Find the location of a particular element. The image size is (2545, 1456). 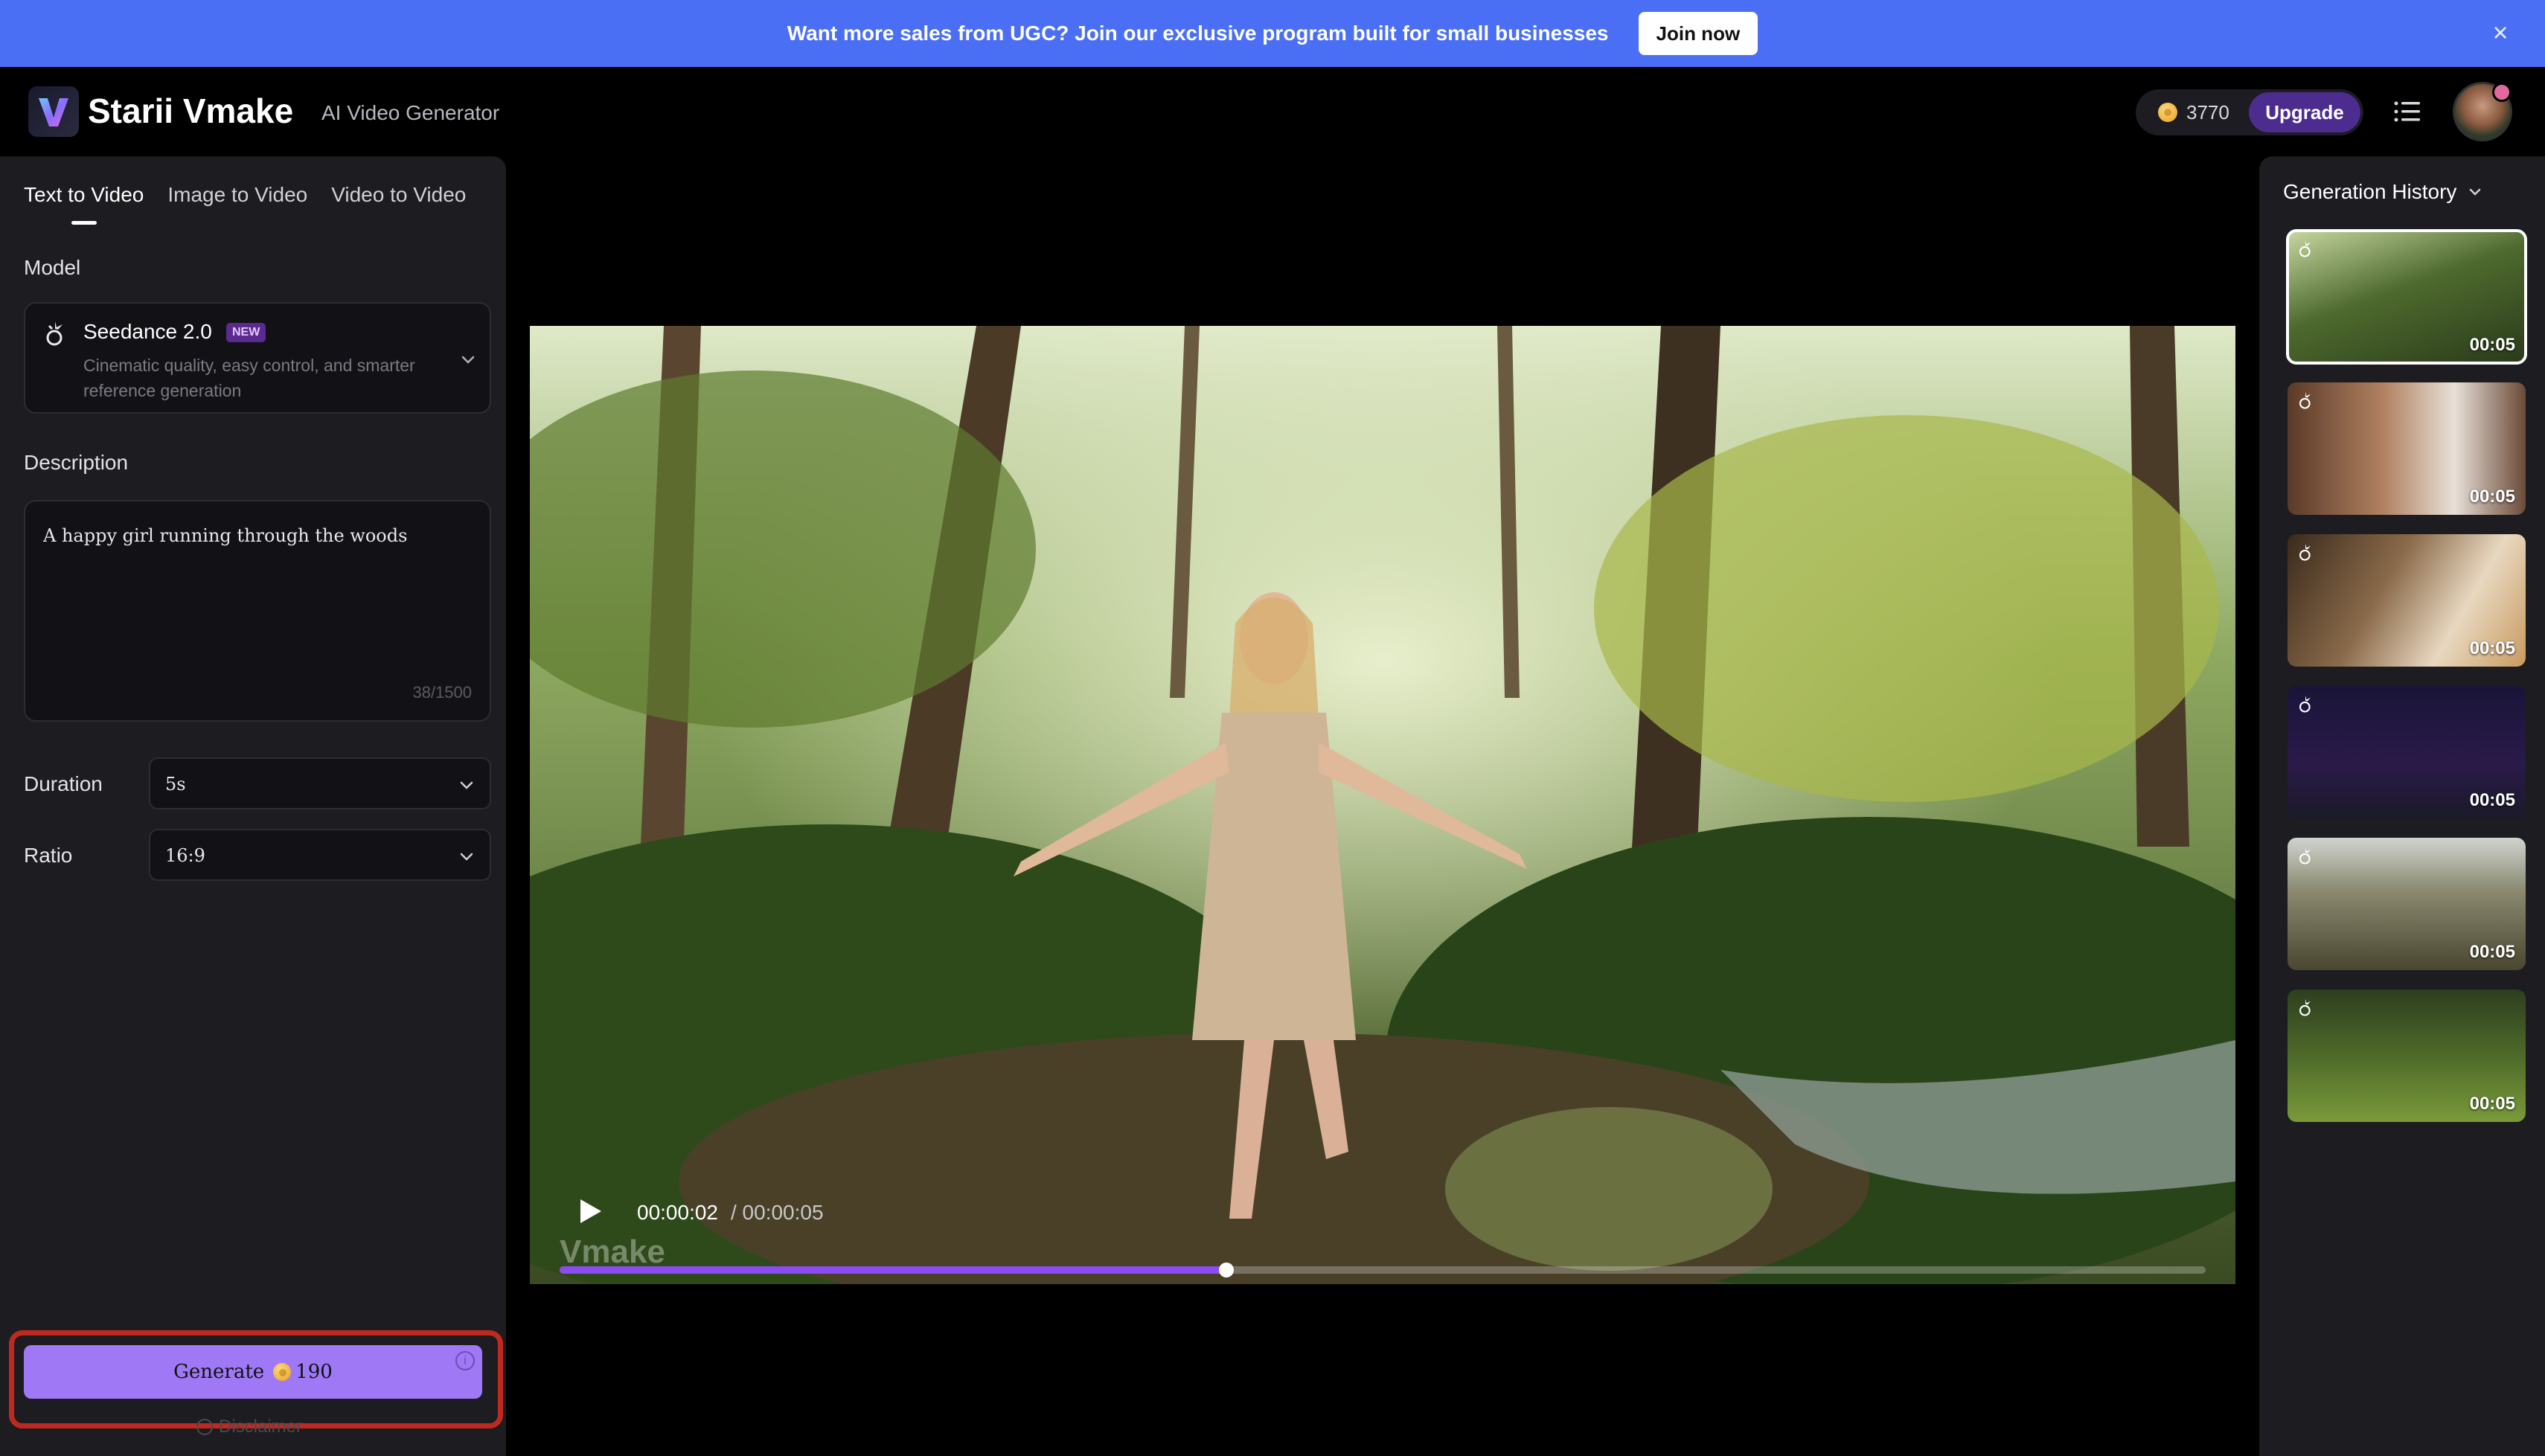

duration-select: 5s is located at coordinates (320, 783).